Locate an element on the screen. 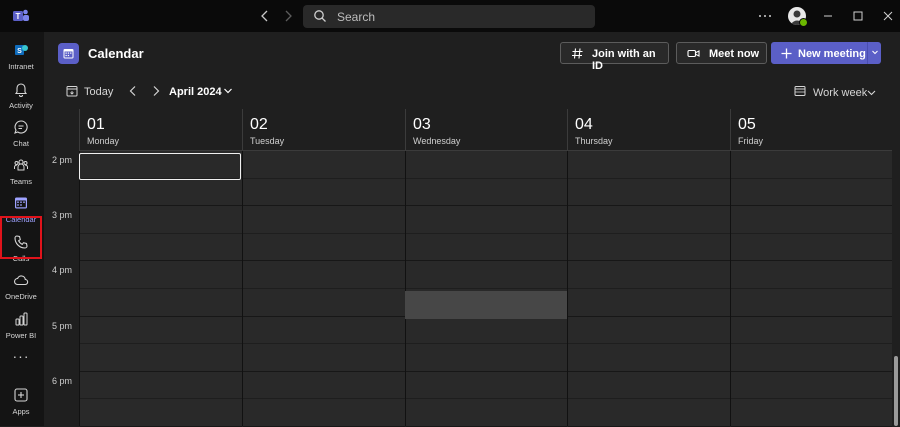 The height and width of the screenshot is (427, 900). maximize-icon is located at coordinates (858, 16).